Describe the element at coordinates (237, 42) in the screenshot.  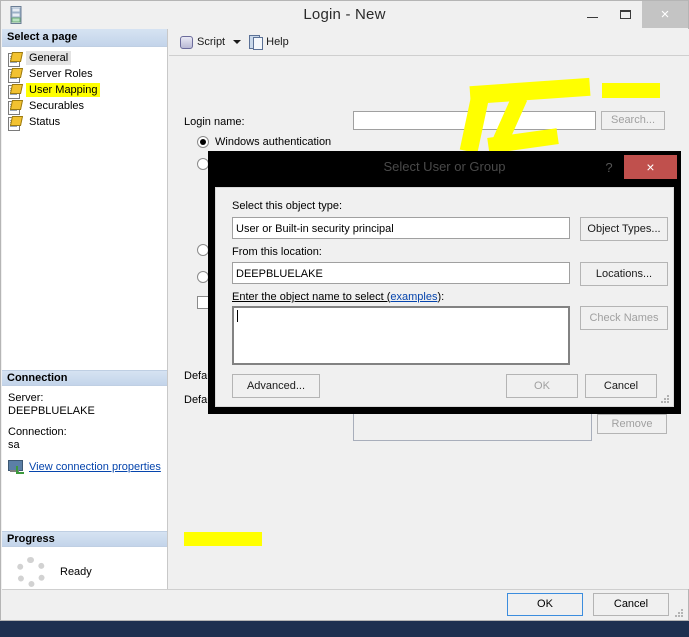
I see `chevron-down-icon` at that location.